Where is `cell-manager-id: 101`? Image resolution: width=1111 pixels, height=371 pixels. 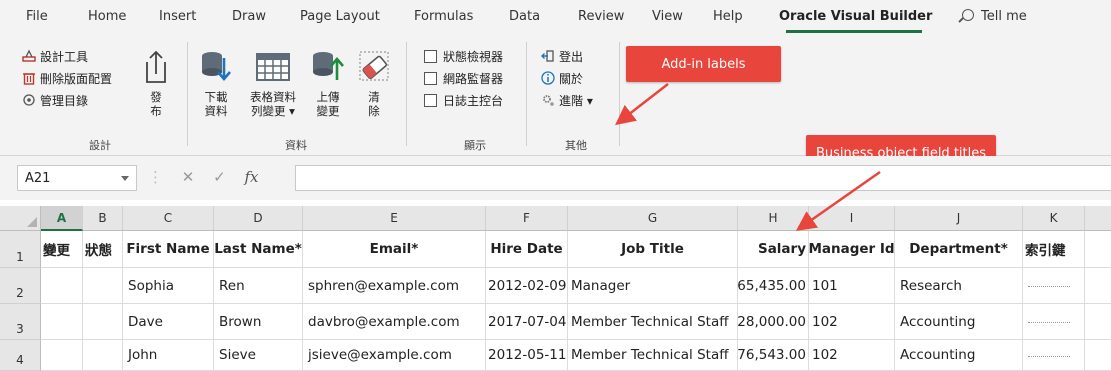 cell-manager-id: 101 is located at coordinates (852, 286).